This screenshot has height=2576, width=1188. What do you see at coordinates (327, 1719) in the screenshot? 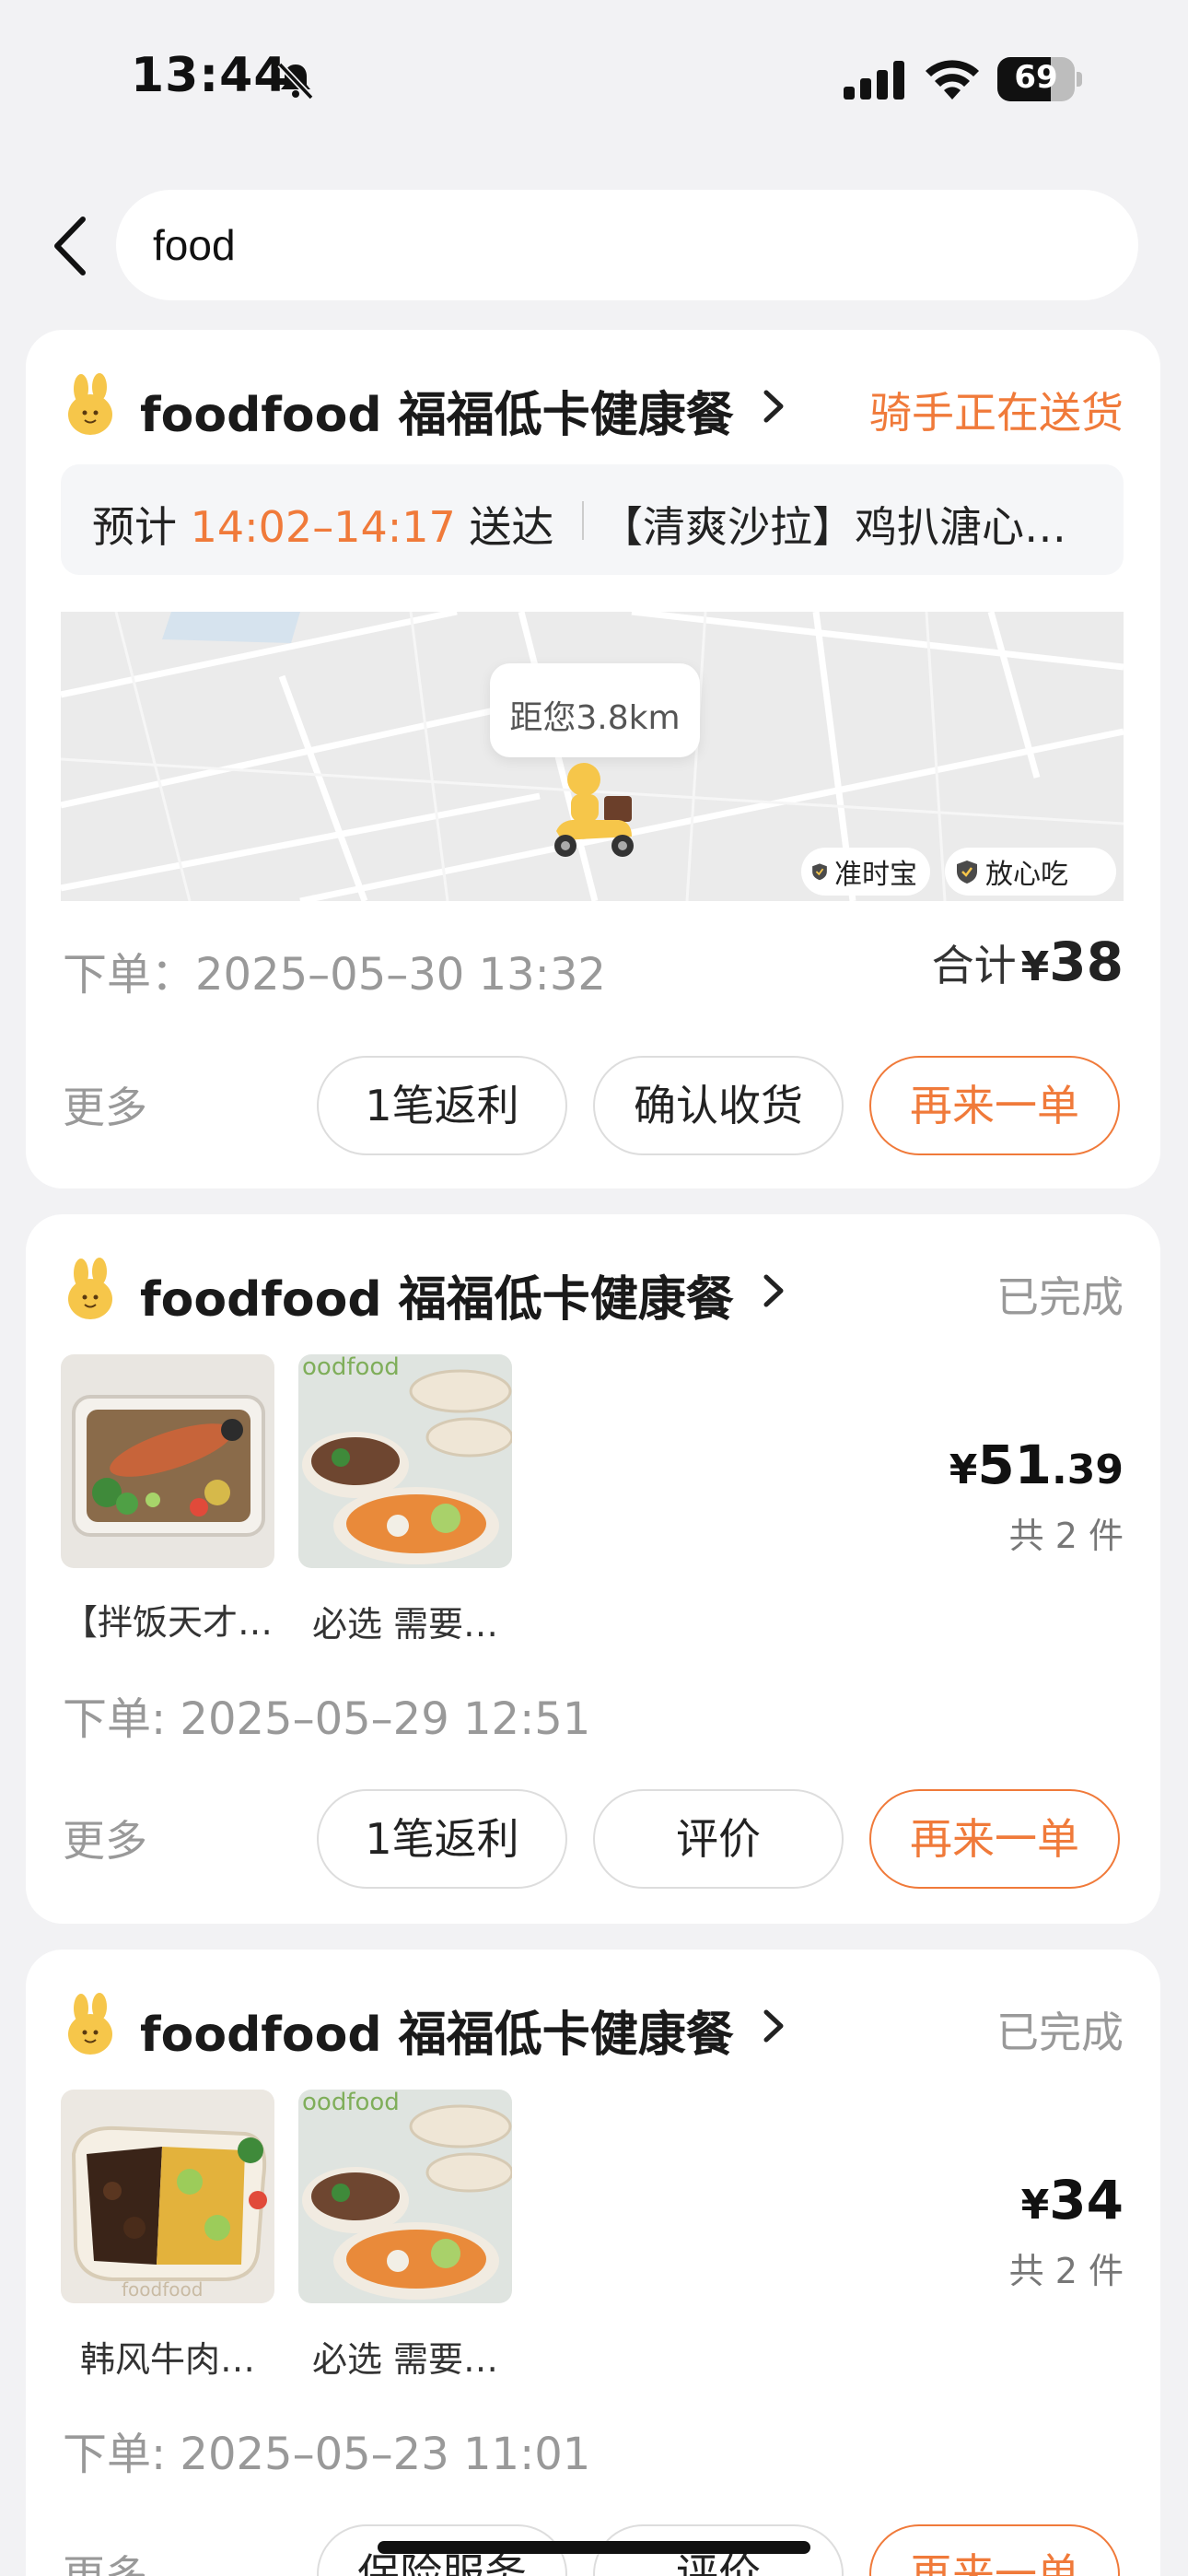
I see `order-date: 下单: 2025–05–29 12:51` at bounding box center [327, 1719].